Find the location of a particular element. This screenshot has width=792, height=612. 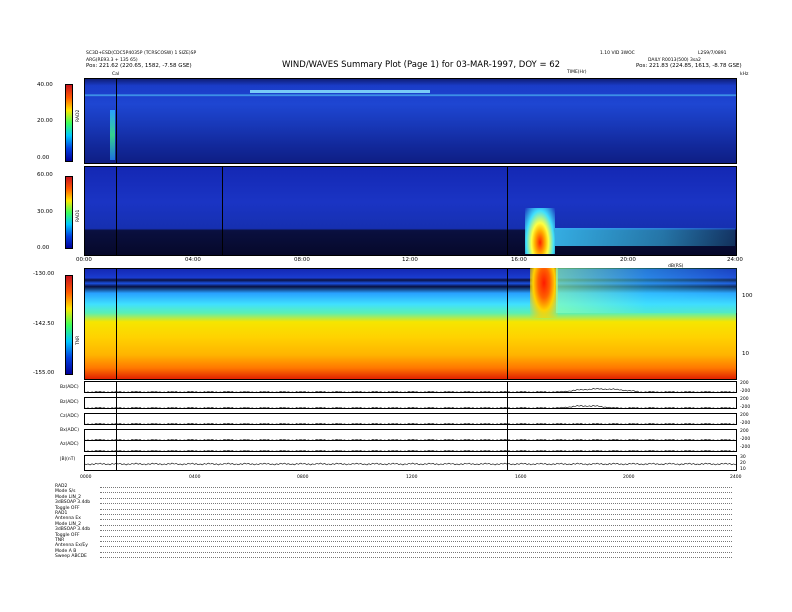

rad1-xtick-1: 04:00 is located at coordinates (193, 260).